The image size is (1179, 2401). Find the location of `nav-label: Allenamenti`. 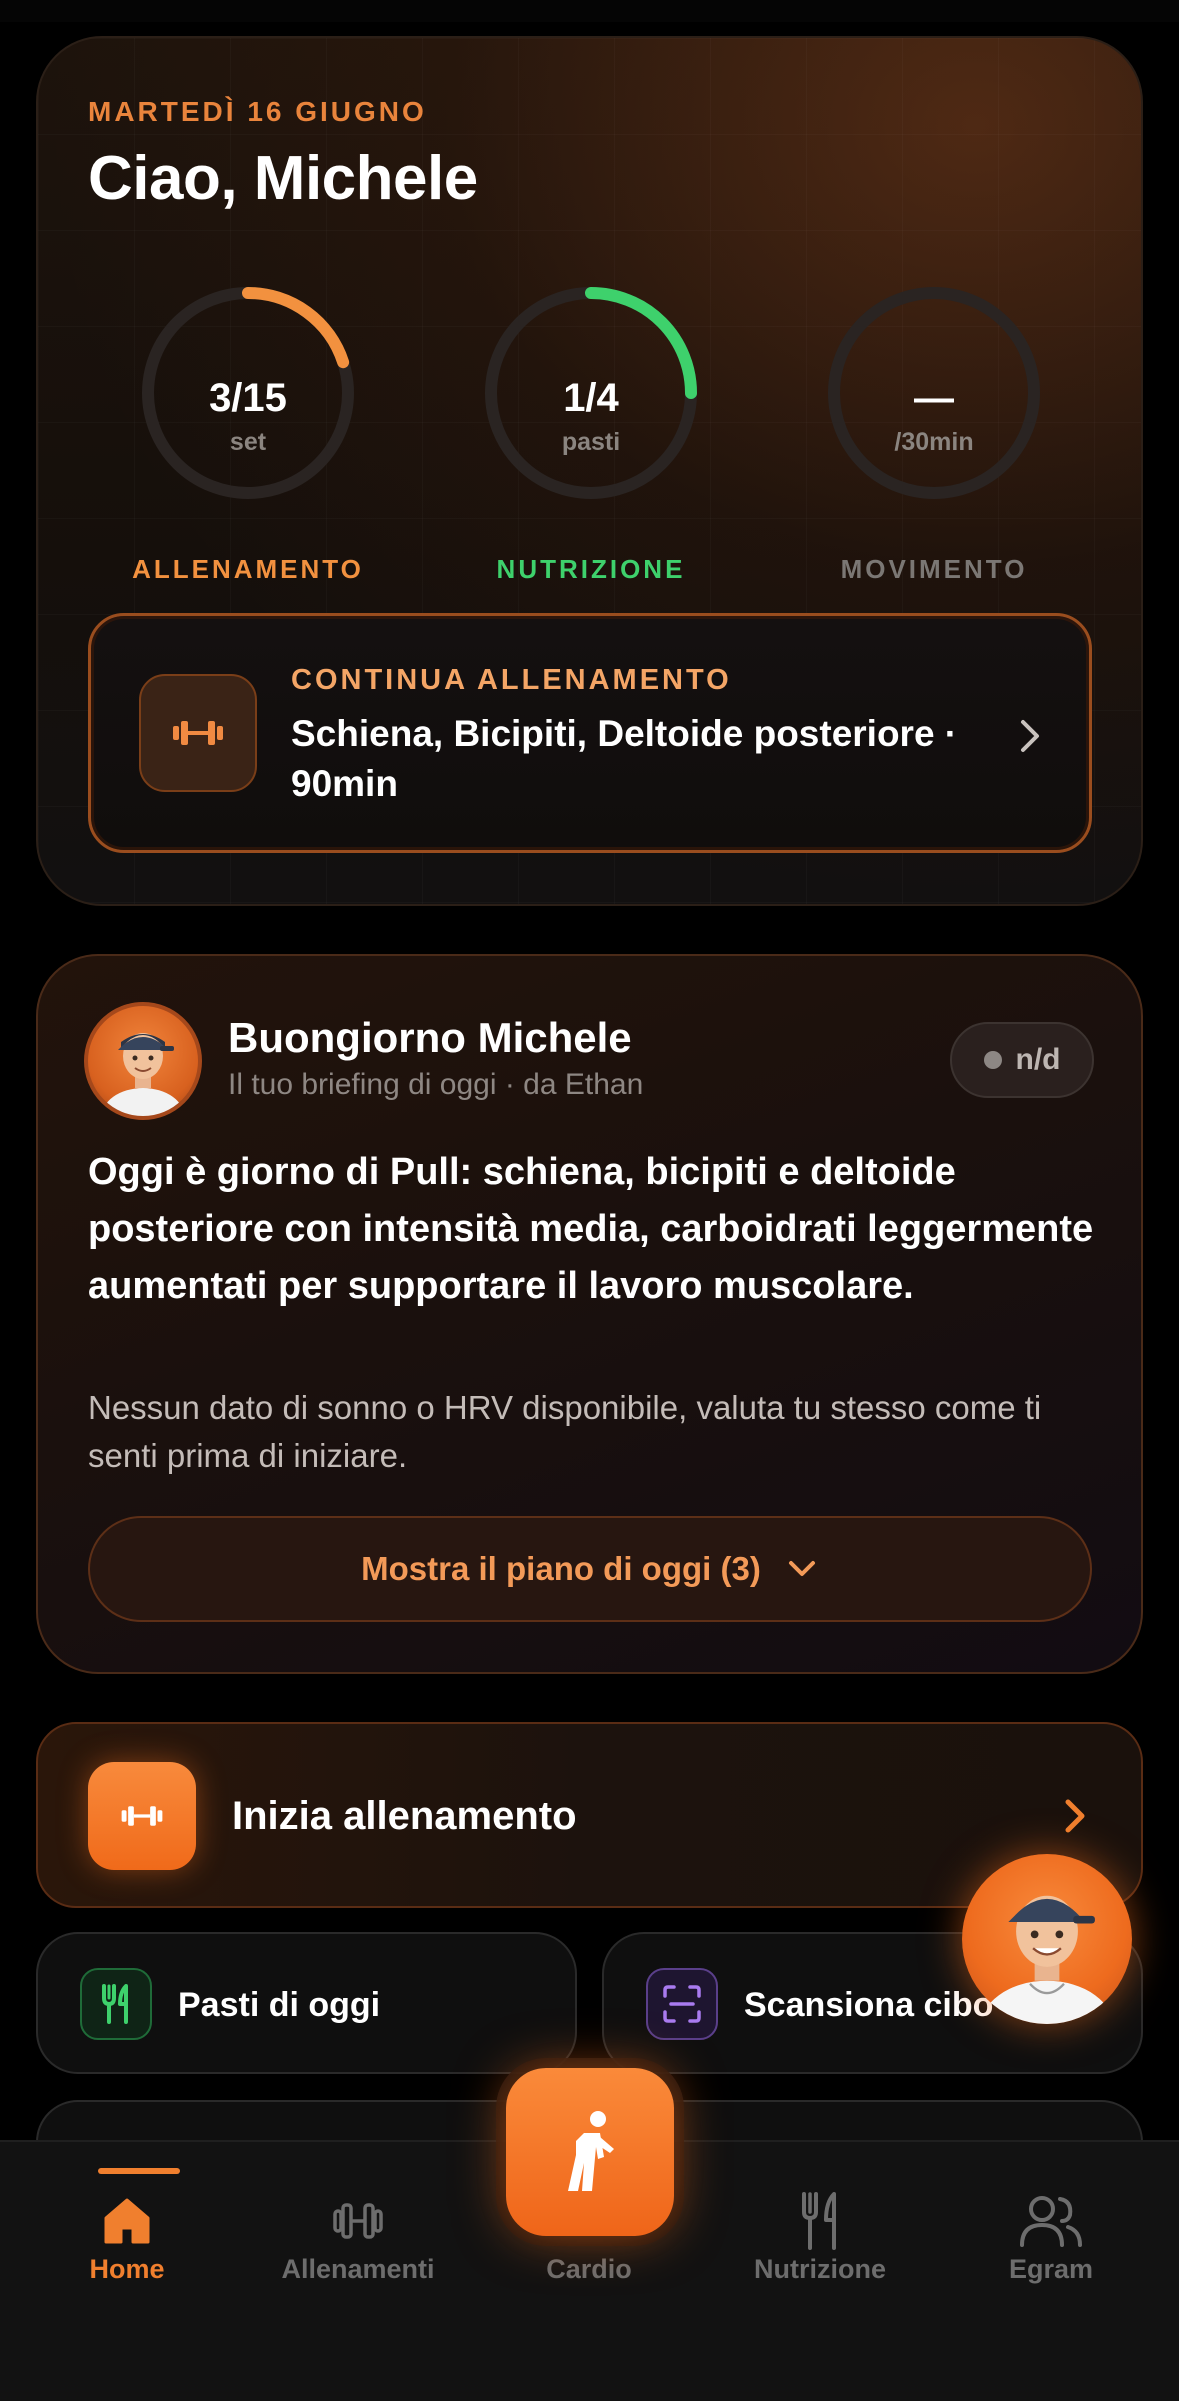

nav-label: Allenamenti is located at coordinates (358, 2269).